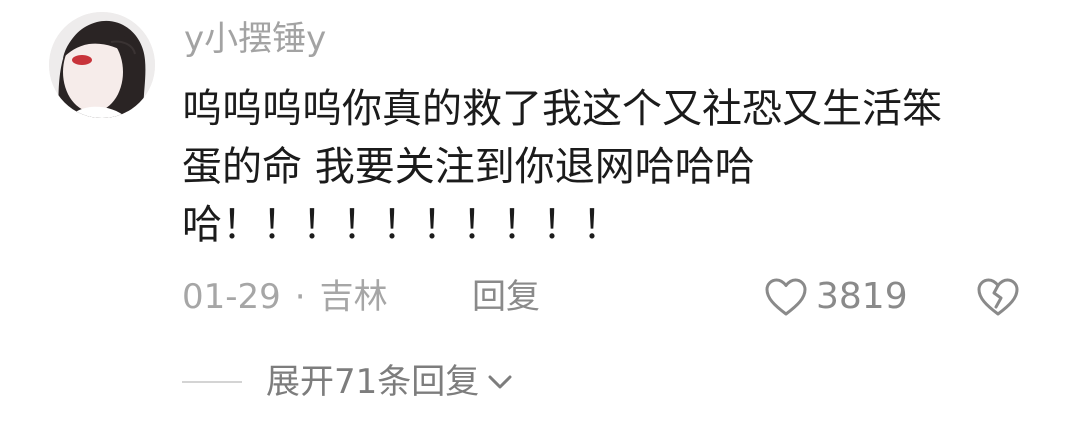  I want to click on comment-meta: 01-29 · 吉林, so click(285, 297).